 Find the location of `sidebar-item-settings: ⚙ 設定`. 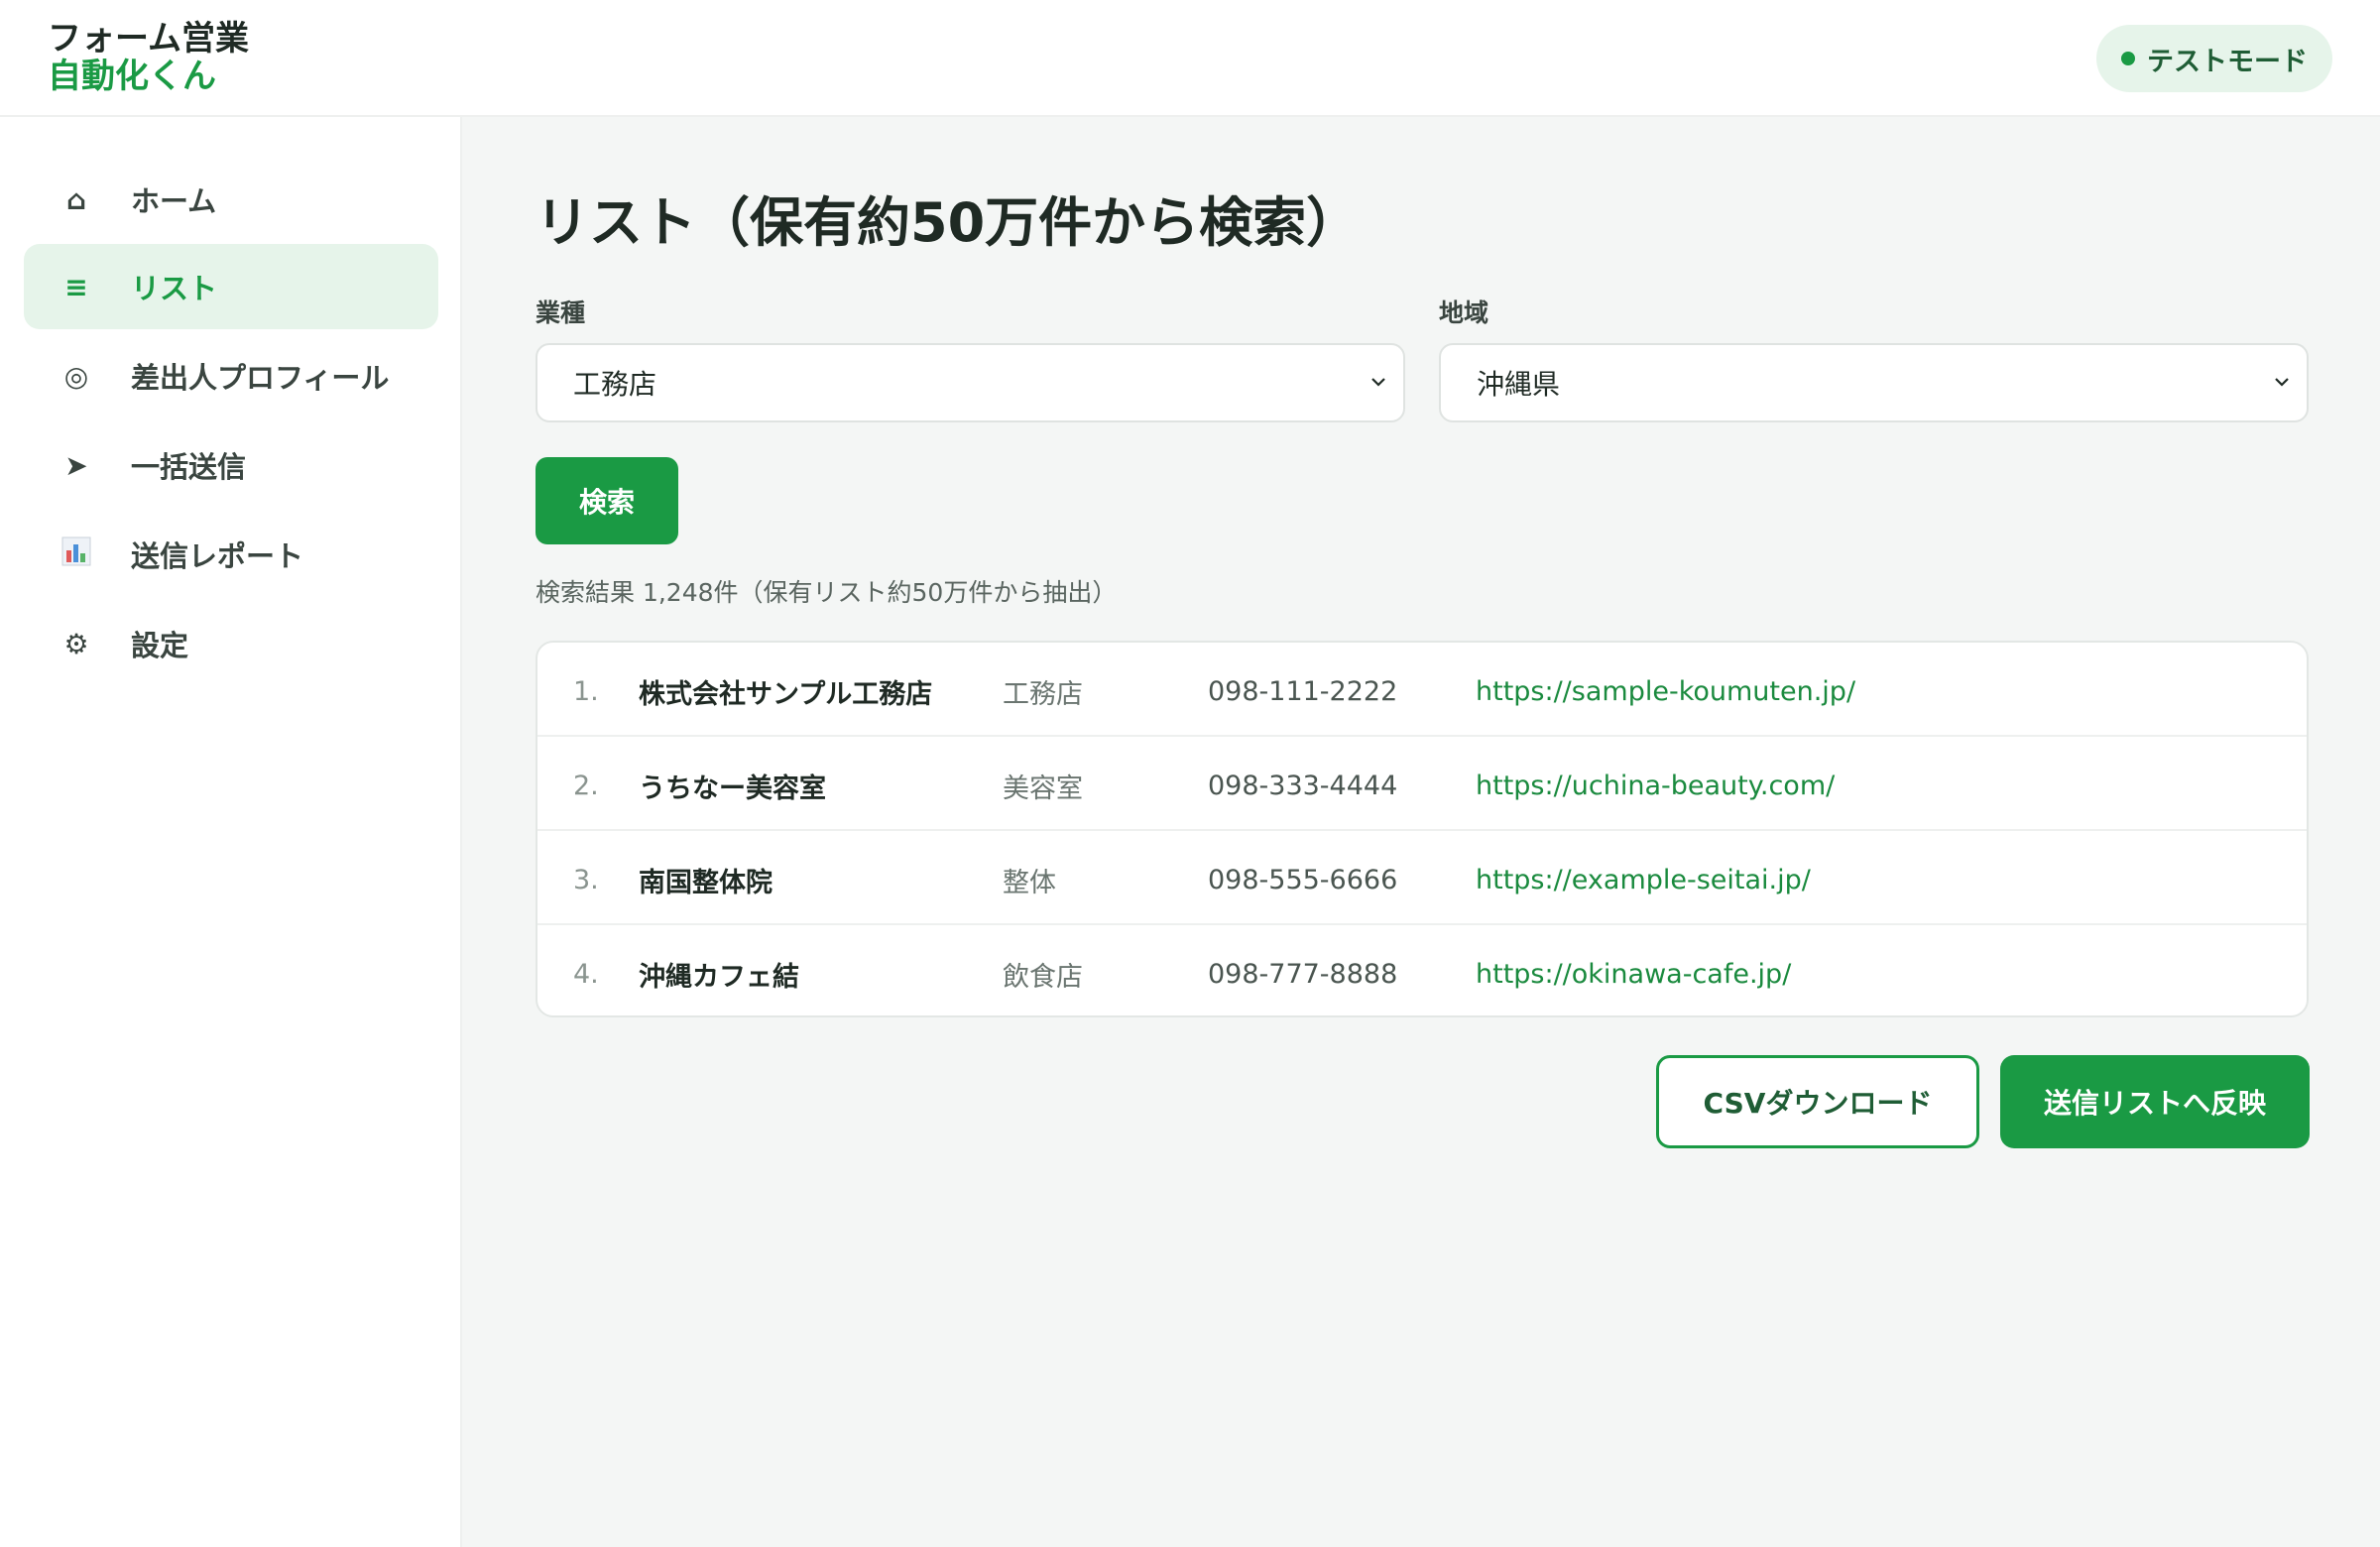

sidebar-item-settings: ⚙ 設定 is located at coordinates (231, 643).